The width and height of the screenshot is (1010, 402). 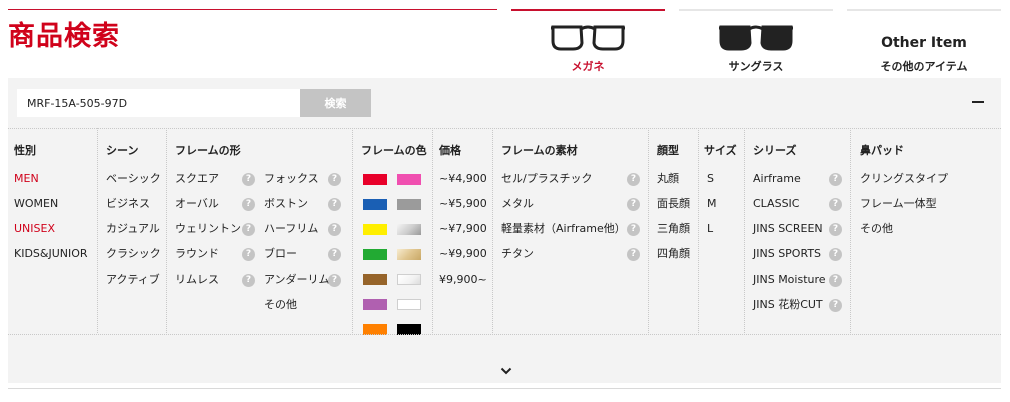 What do you see at coordinates (450, 150) in the screenshot?
I see `filter-heading-price: 価格` at bounding box center [450, 150].